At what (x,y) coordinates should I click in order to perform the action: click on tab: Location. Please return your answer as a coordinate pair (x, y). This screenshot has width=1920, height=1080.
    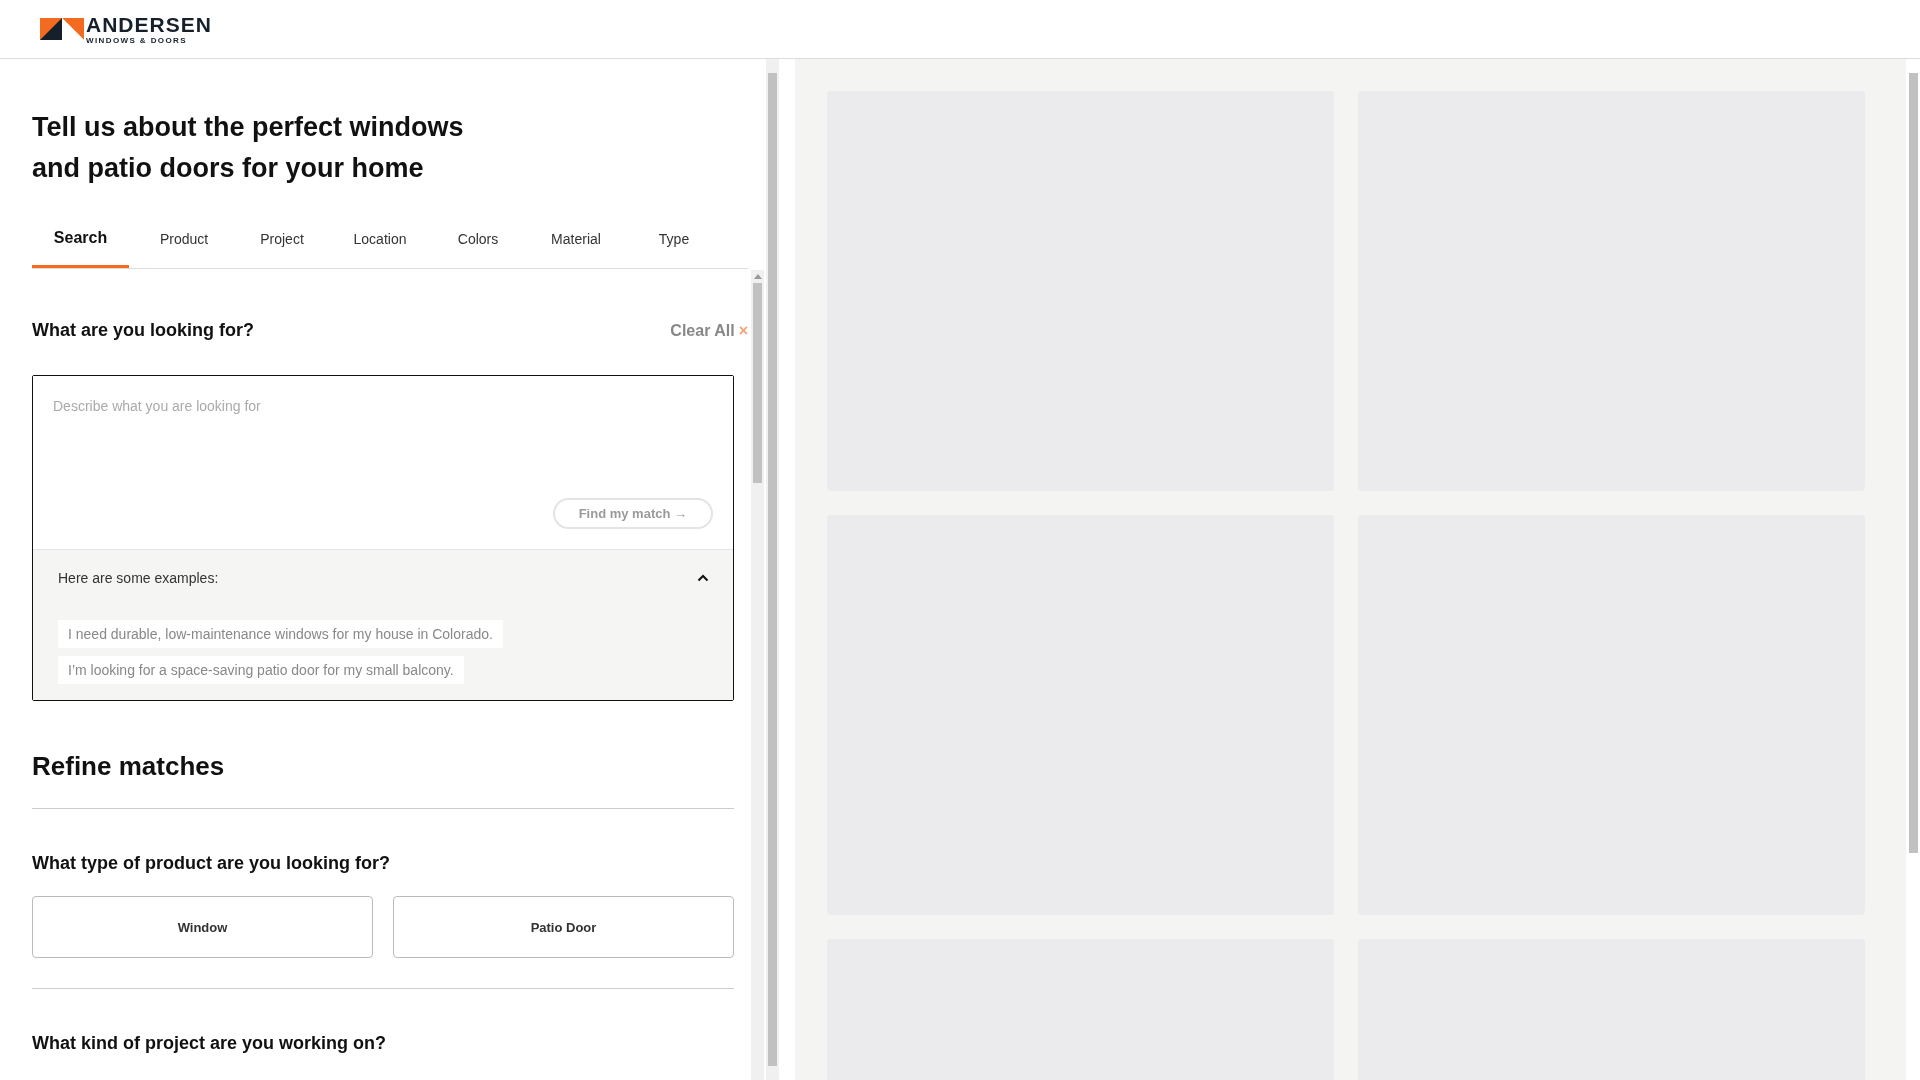
    Looking at the image, I should click on (380, 242).